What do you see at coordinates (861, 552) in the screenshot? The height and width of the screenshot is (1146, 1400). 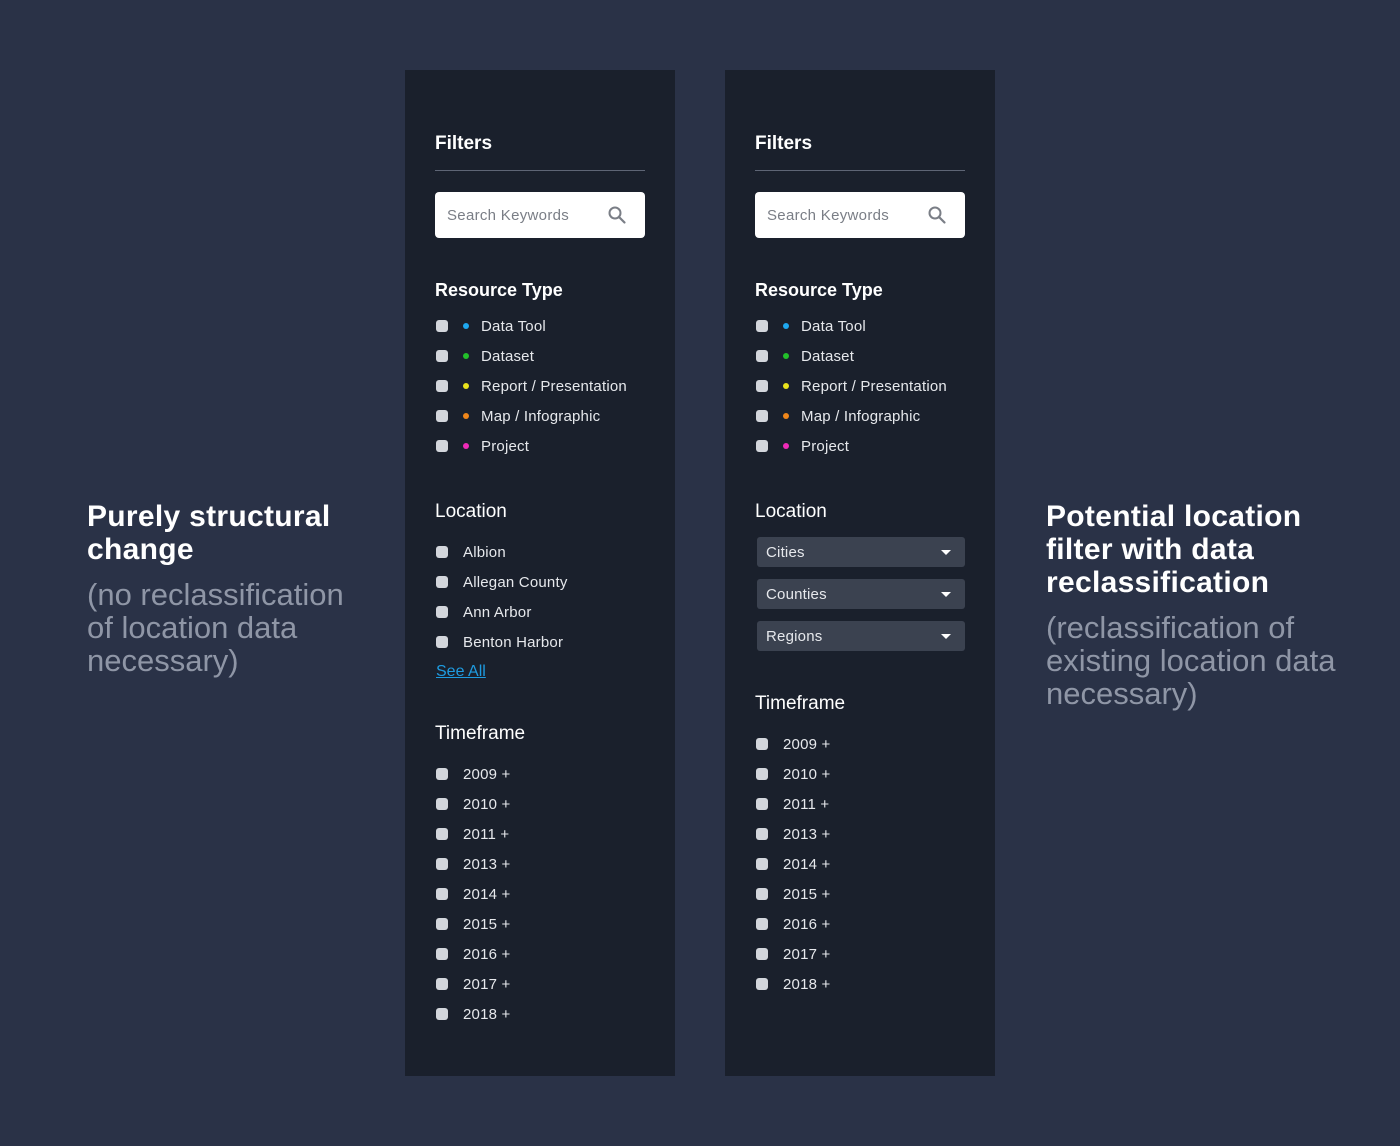 I see `cities-select: Cities` at bounding box center [861, 552].